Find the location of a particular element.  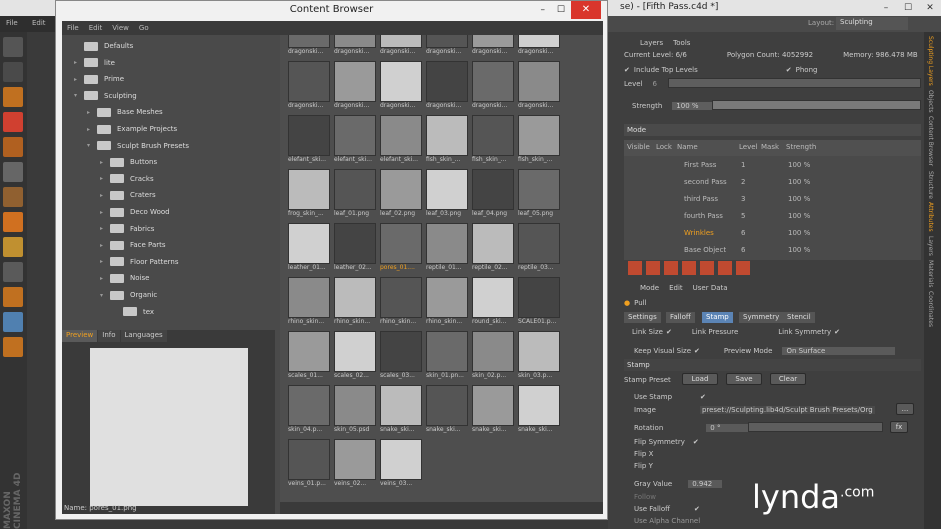

lock-icon is located at coordinates (13, 347).